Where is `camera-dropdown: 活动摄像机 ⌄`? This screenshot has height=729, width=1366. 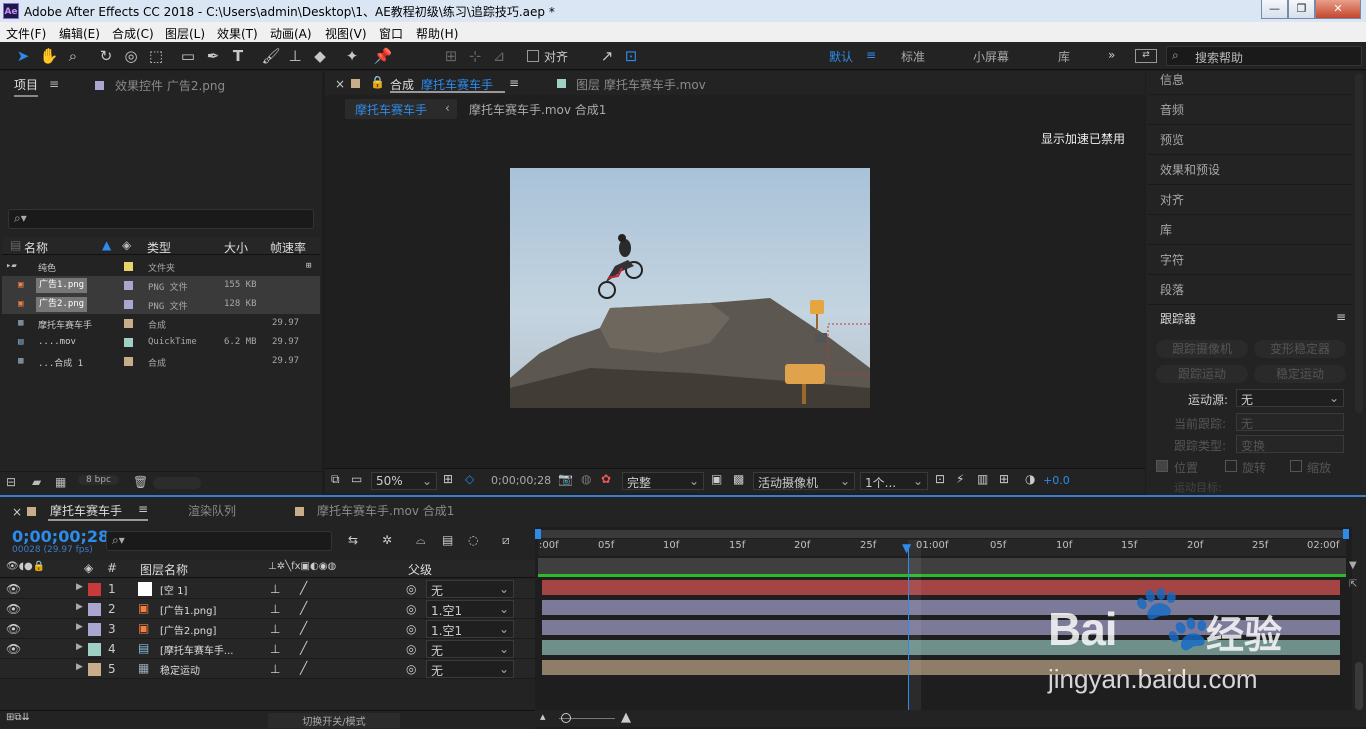 camera-dropdown: 活动摄像机 ⌄ is located at coordinates (804, 481).